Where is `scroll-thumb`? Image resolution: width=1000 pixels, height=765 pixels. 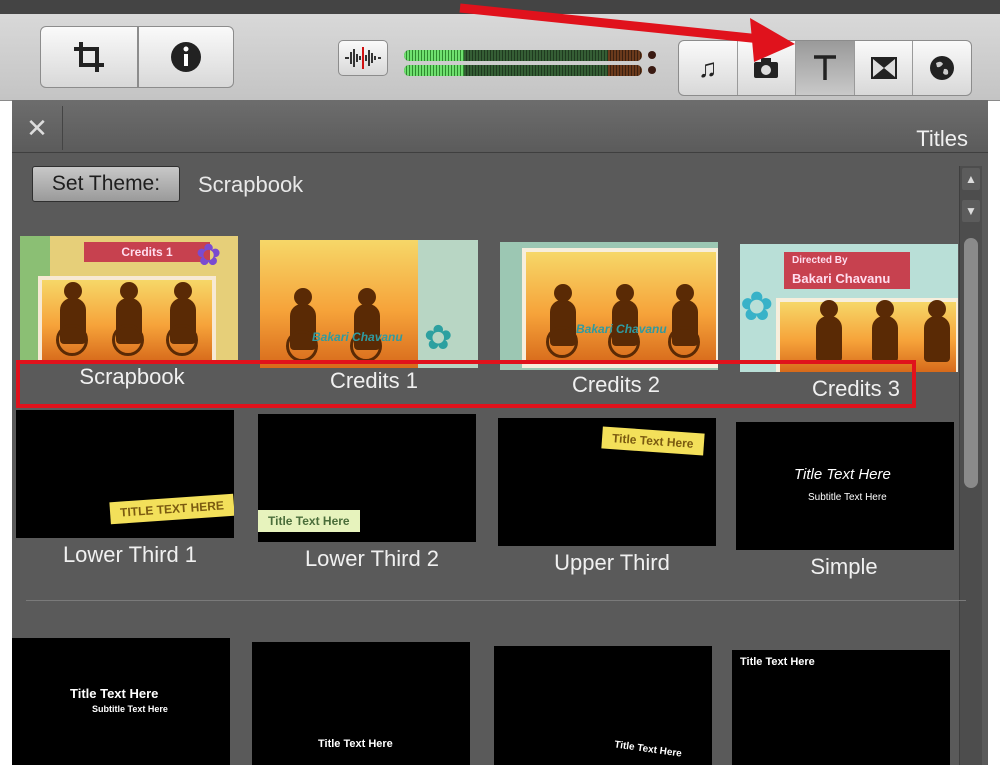
scroll-thumb is located at coordinates (971, 363).